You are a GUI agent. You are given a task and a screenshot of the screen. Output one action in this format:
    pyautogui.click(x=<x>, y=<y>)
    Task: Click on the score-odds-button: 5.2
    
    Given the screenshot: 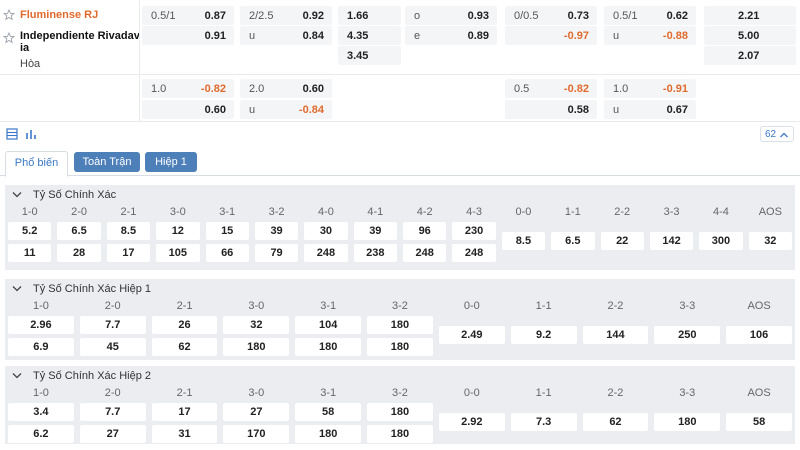 What is the action you would take?
    pyautogui.click(x=30, y=231)
    